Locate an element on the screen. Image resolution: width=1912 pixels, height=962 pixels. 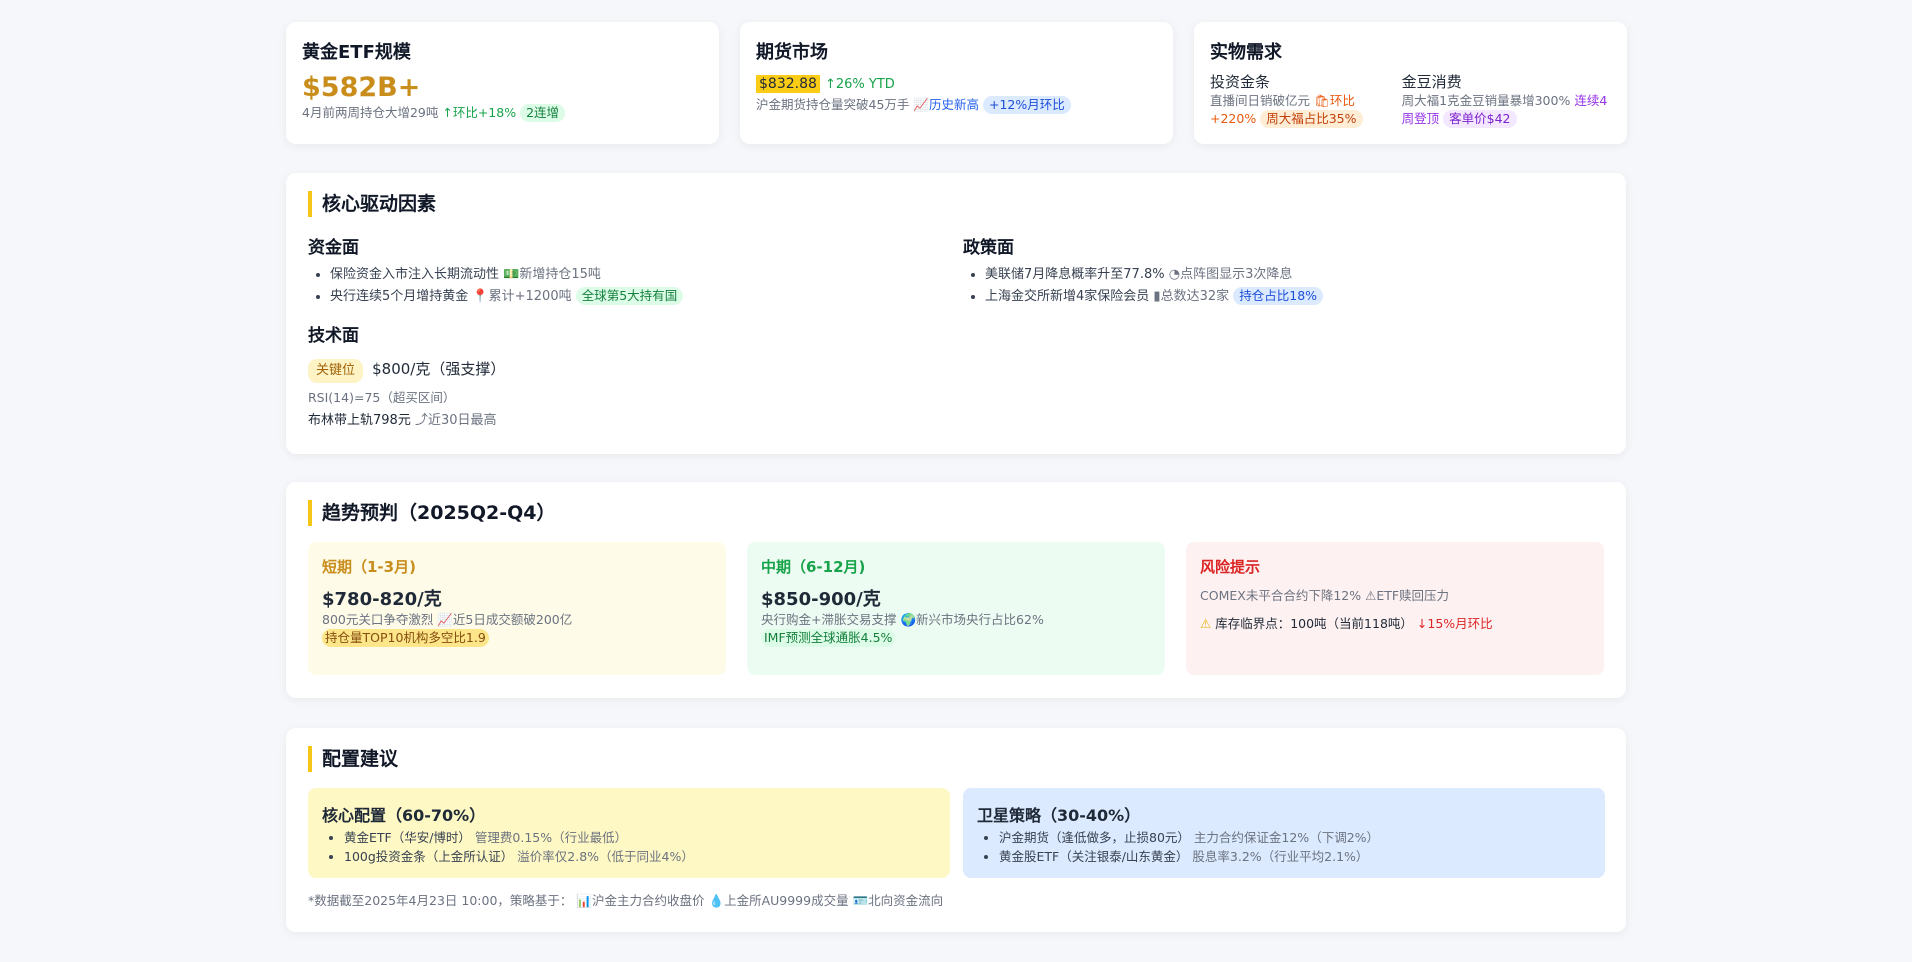
risk-line1: COMEX未平合合约下降12% is located at coordinates (1281, 595).